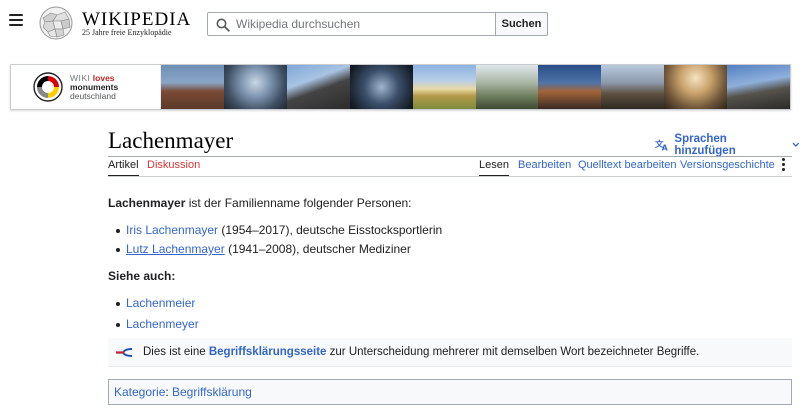 This screenshot has height=417, width=800. What do you see at coordinates (123, 168) in the screenshot?
I see `tab-article: Artikel` at bounding box center [123, 168].